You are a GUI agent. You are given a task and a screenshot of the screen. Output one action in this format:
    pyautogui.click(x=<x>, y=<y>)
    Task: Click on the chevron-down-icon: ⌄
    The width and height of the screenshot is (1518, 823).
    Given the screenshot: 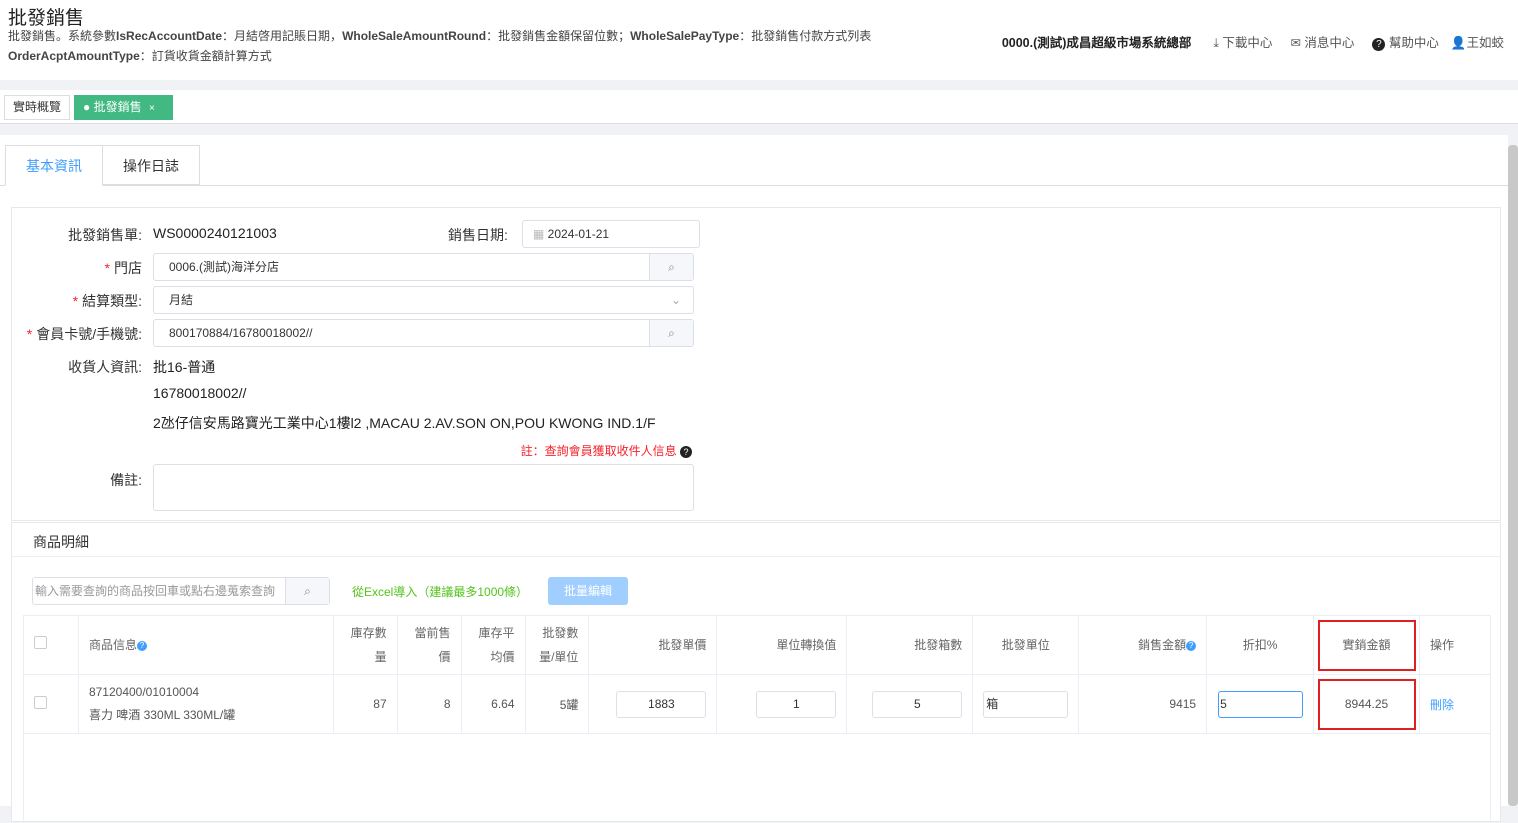 What is the action you would take?
    pyautogui.click(x=675, y=300)
    